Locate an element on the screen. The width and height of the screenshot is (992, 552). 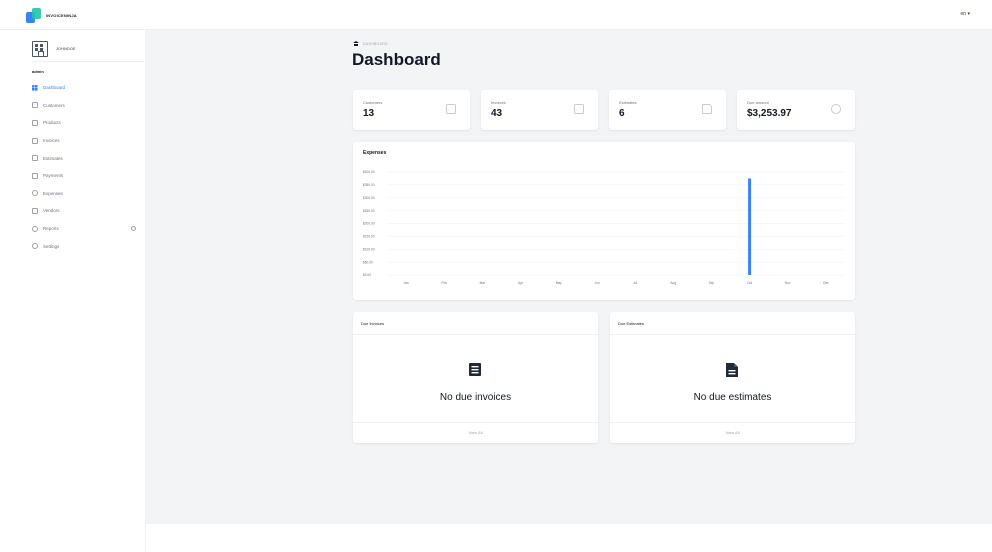
footer is located at coordinates (569, 538).